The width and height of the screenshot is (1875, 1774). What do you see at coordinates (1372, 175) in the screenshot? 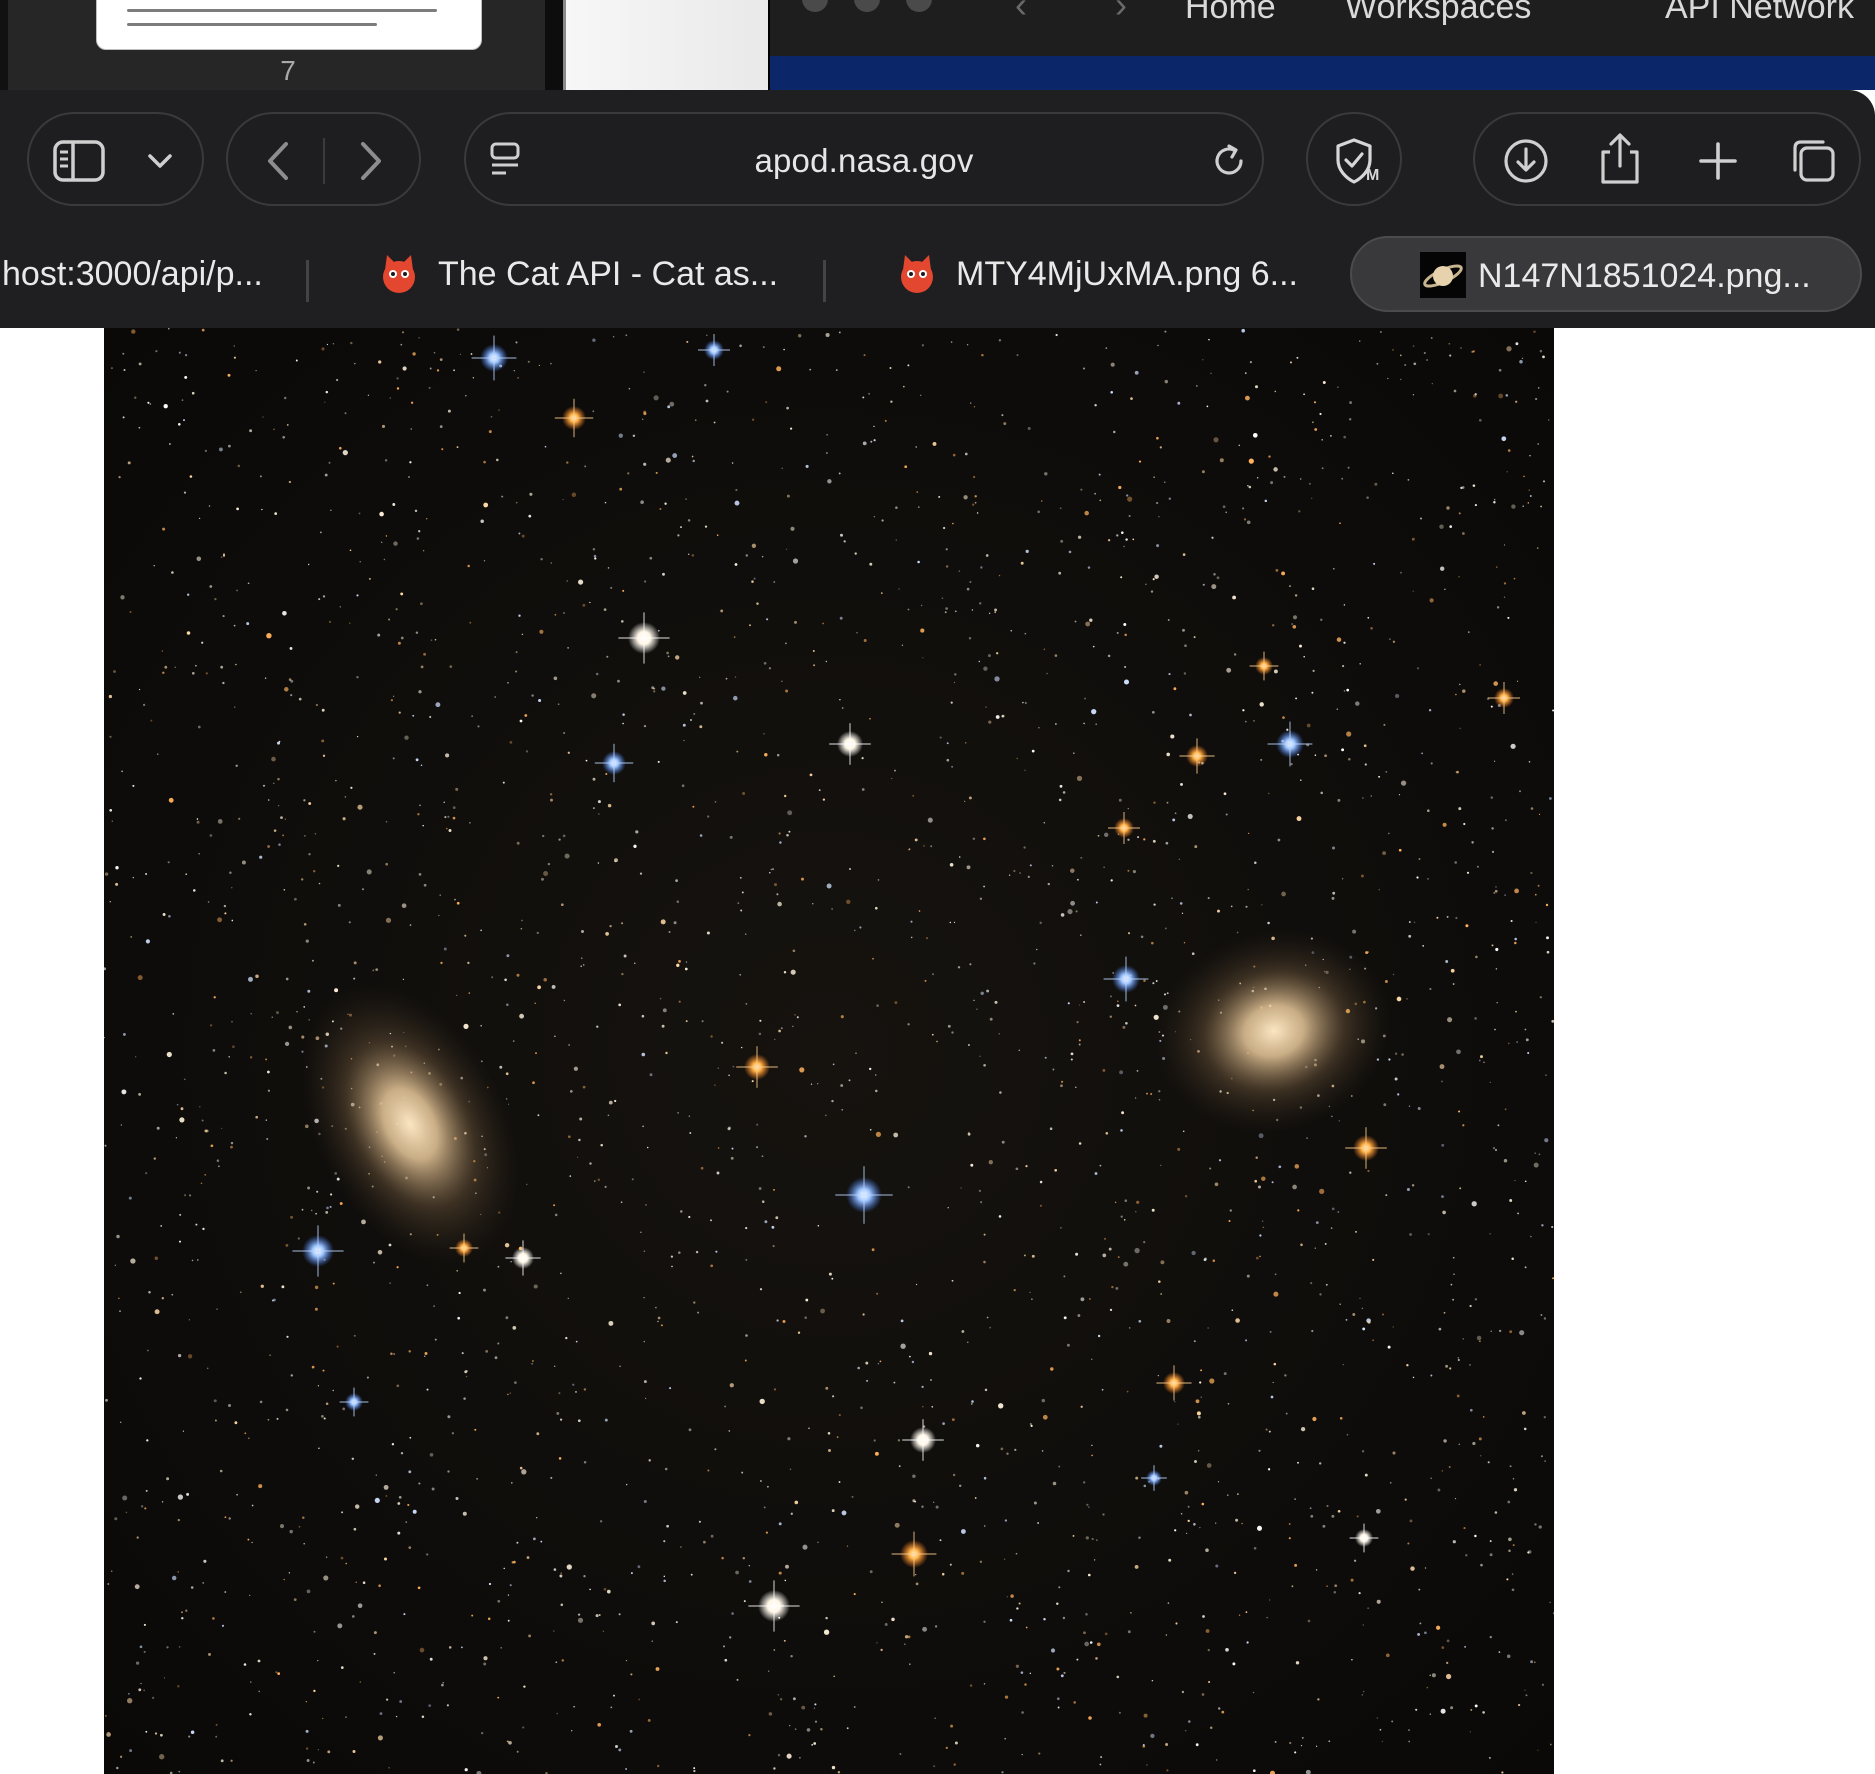
I see `svg-text: M` at bounding box center [1372, 175].